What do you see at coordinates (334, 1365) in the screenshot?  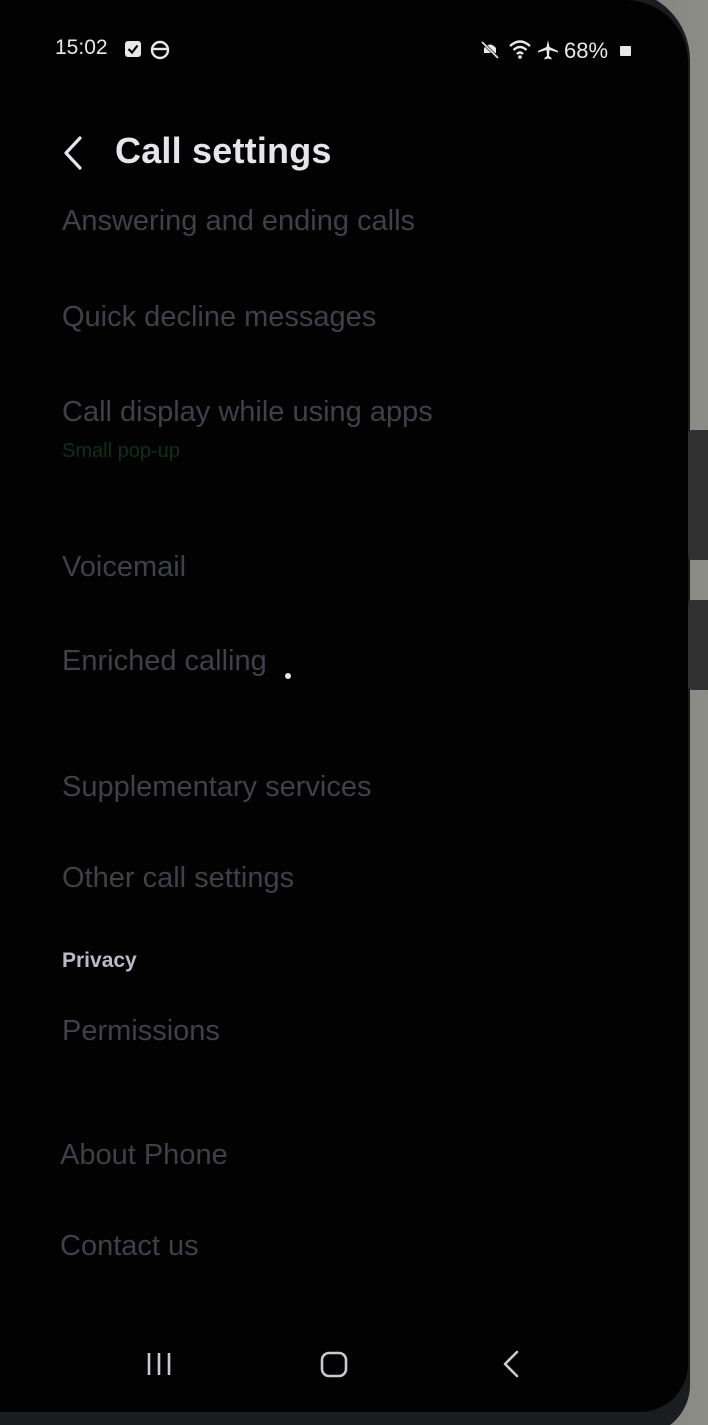 I see `home-icon` at bounding box center [334, 1365].